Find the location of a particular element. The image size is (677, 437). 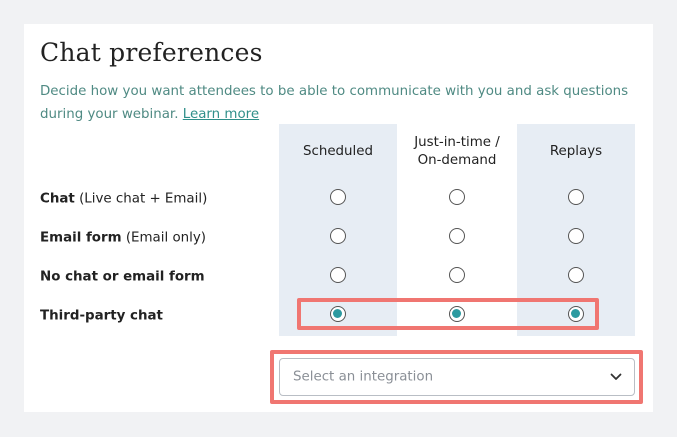

row-label-bold: No chat or email form is located at coordinates (122, 277).